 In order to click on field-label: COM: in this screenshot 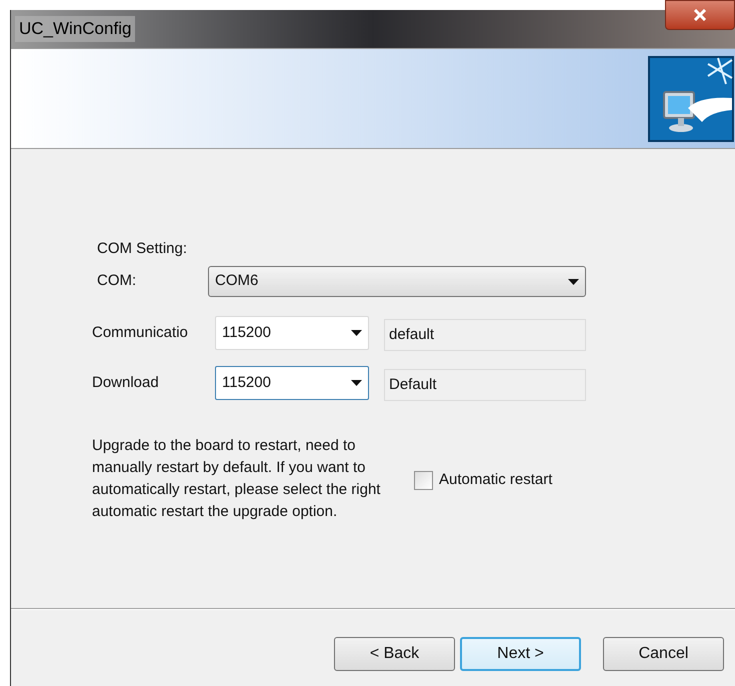, I will do `click(117, 281)`.